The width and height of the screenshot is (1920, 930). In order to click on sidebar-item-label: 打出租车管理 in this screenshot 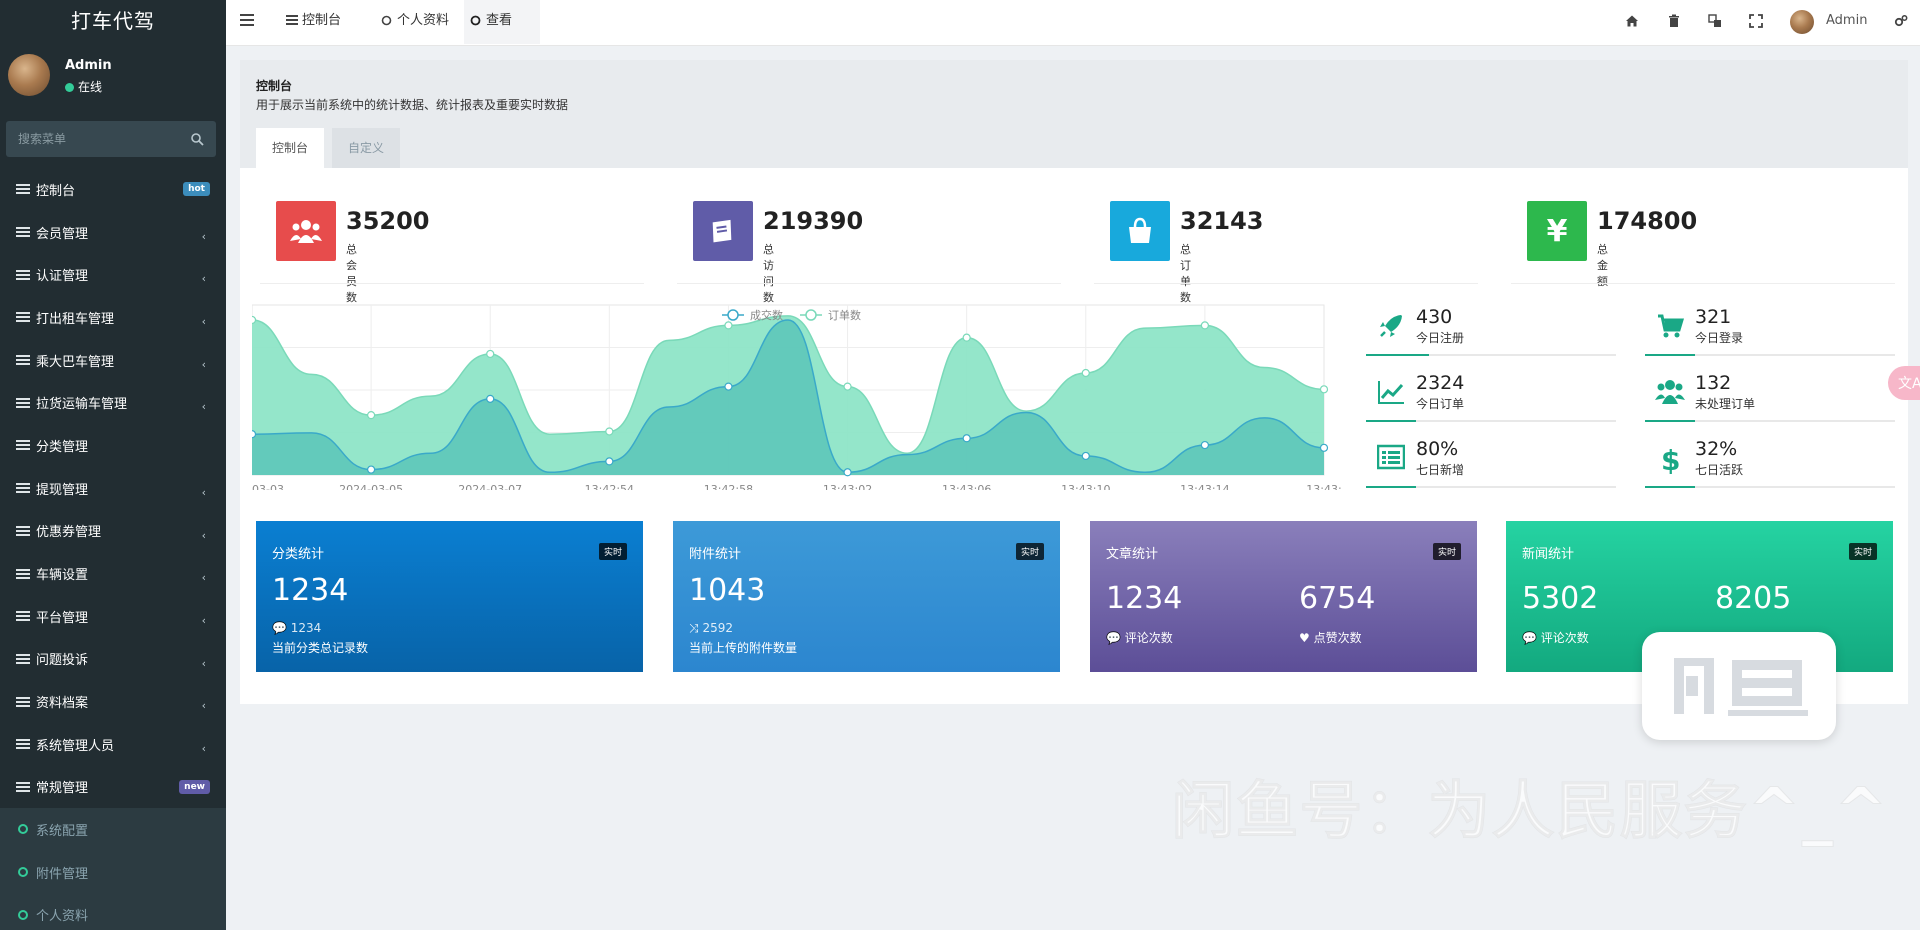, I will do `click(75, 319)`.